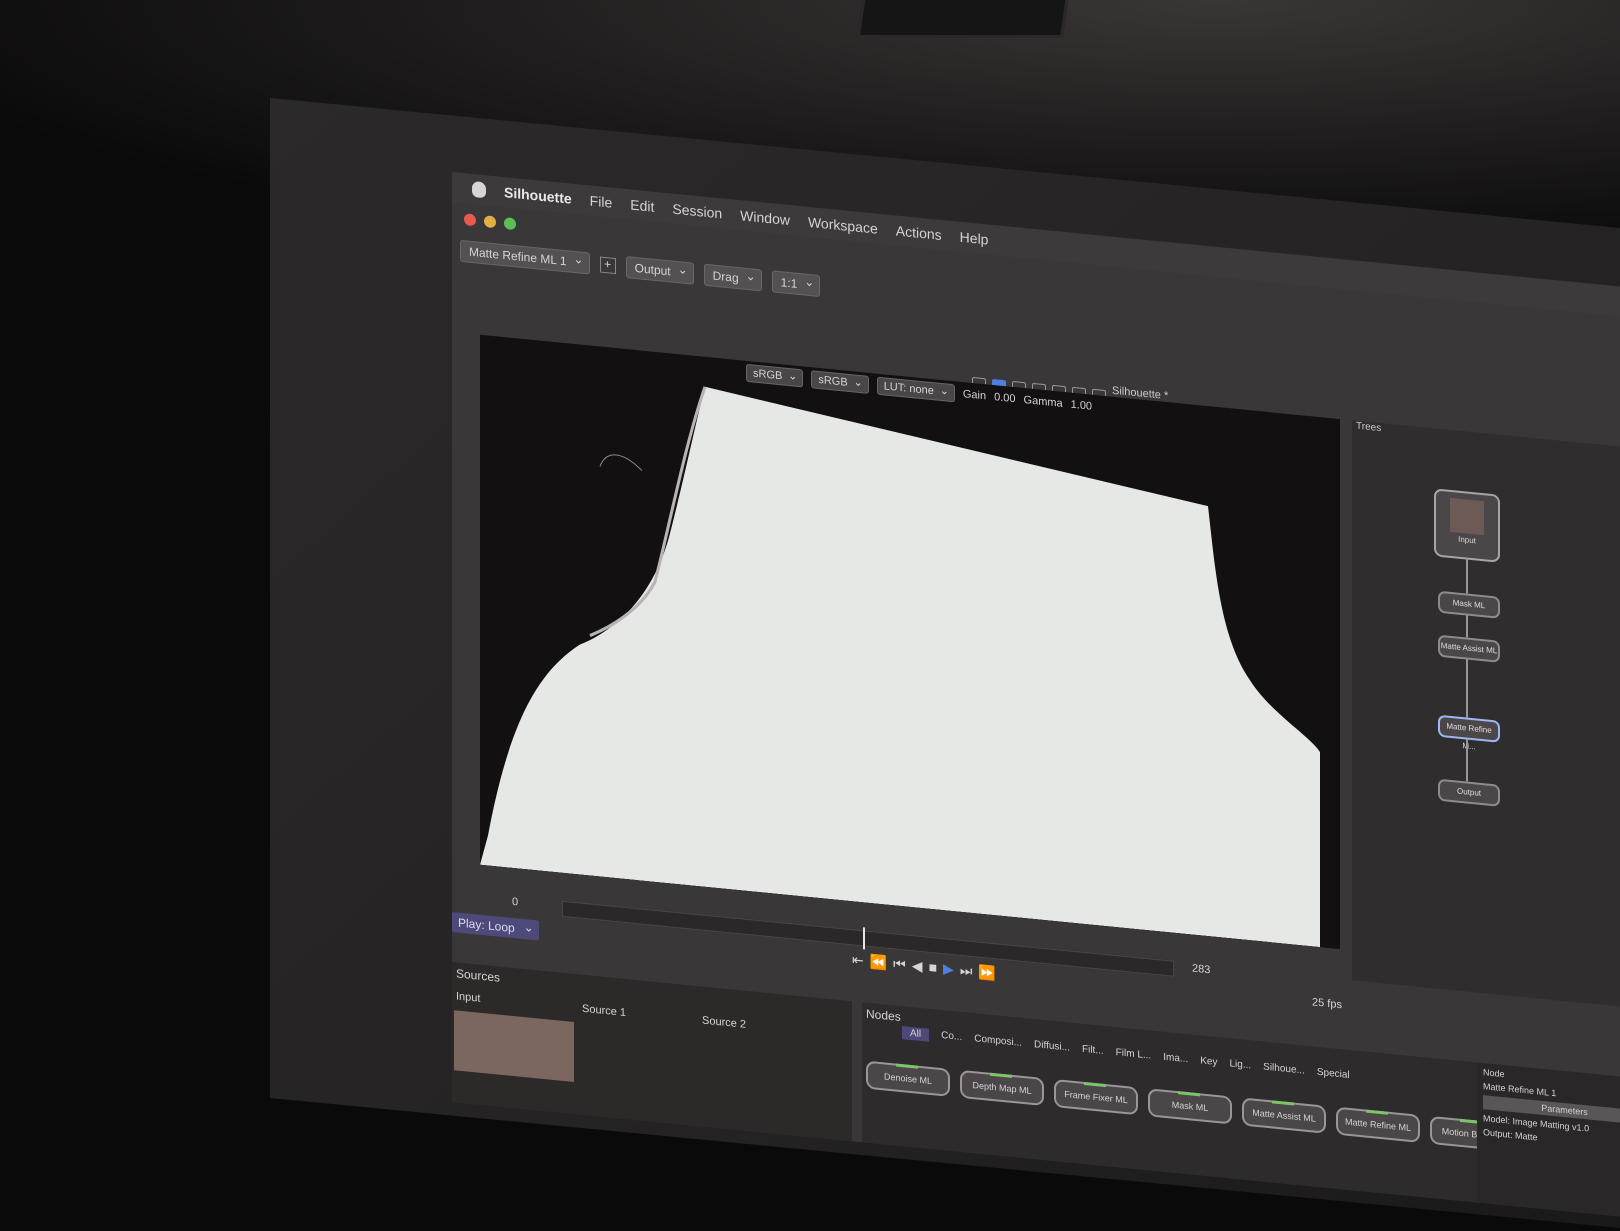 The width and height of the screenshot is (1620, 1231). What do you see at coordinates (1004, 398) in the screenshot?
I see `gain-value: 0.00` at bounding box center [1004, 398].